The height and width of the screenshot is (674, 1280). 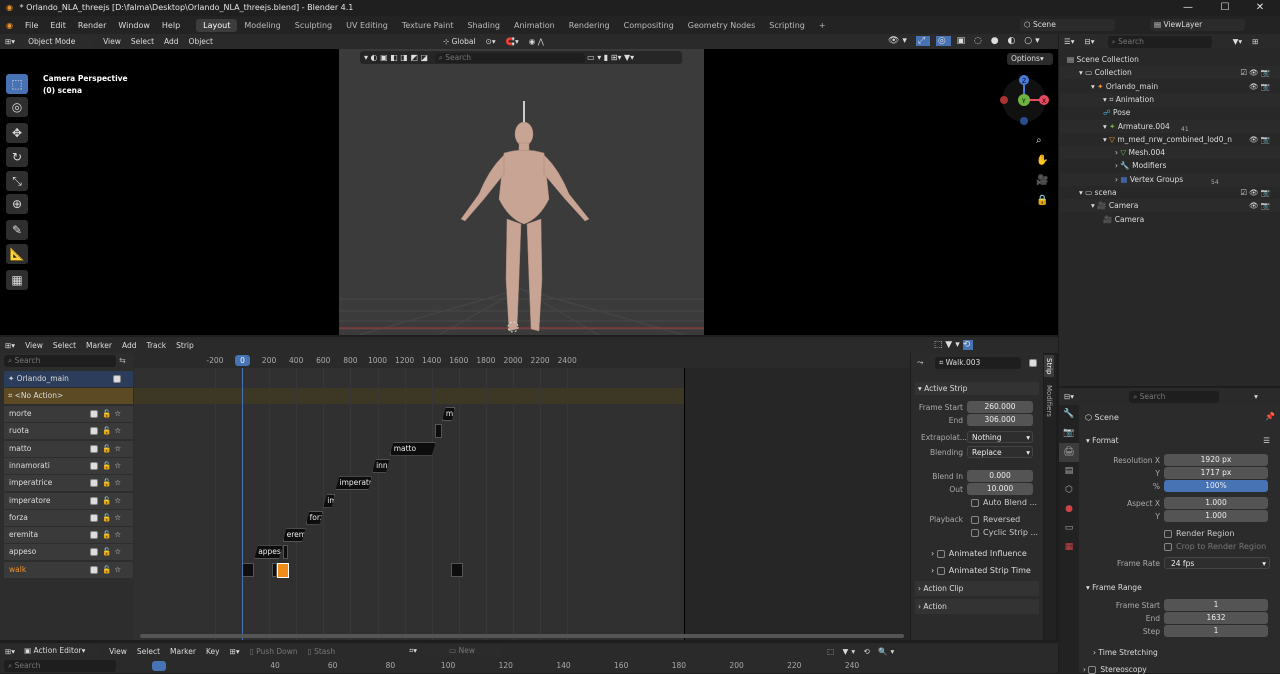 I want to click on cursor-tool-icon: ◎, so click(x=17, y=107).